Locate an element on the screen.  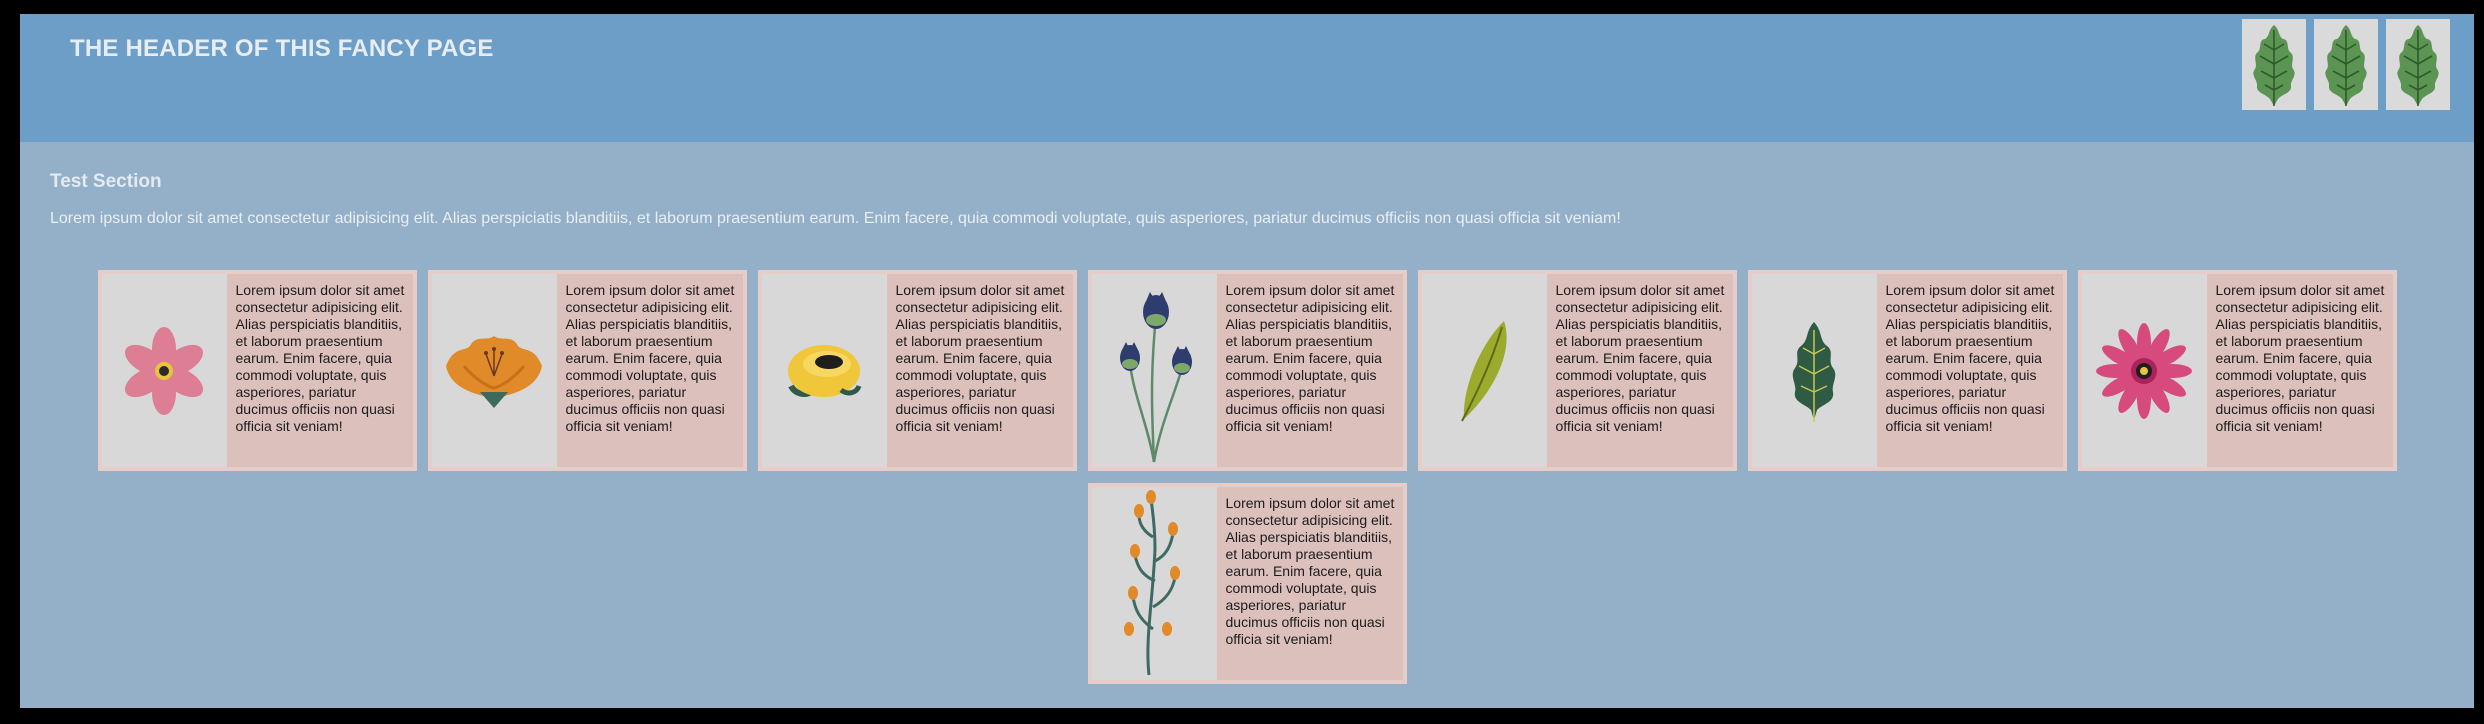
magenta-flower-icon is located at coordinates (2144, 370).